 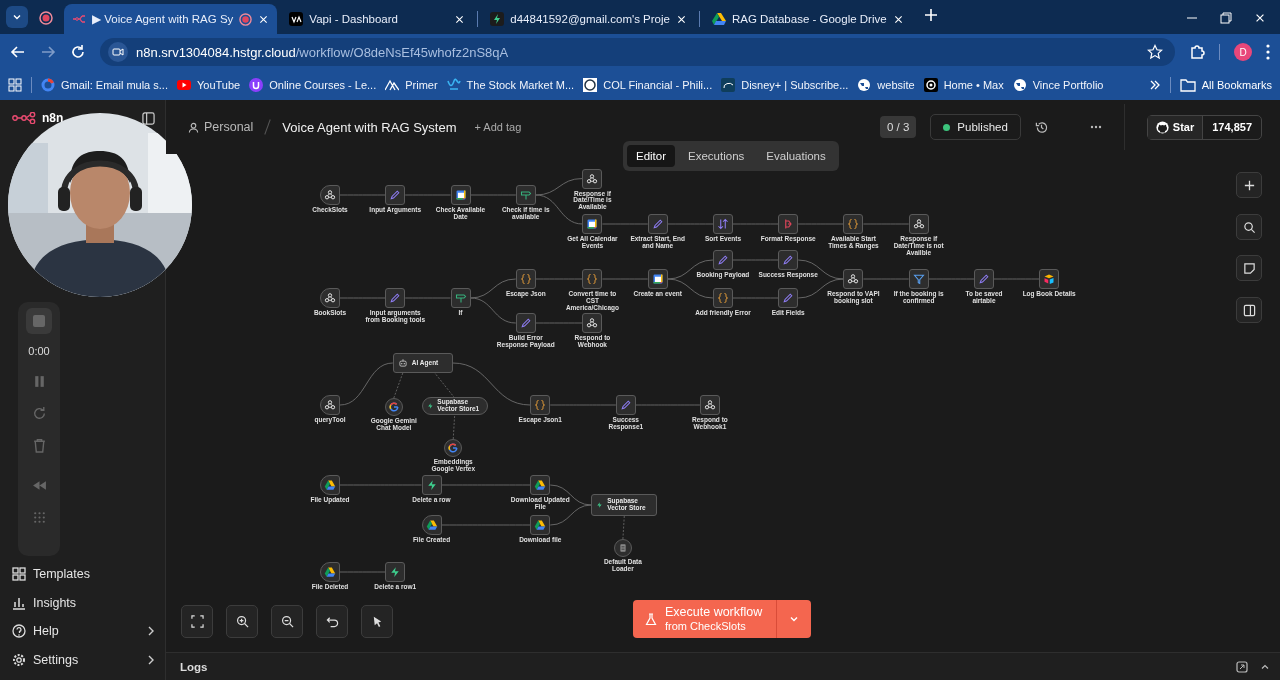 I want to click on github-star-button: Star 174,857, so click(x=1204, y=127).